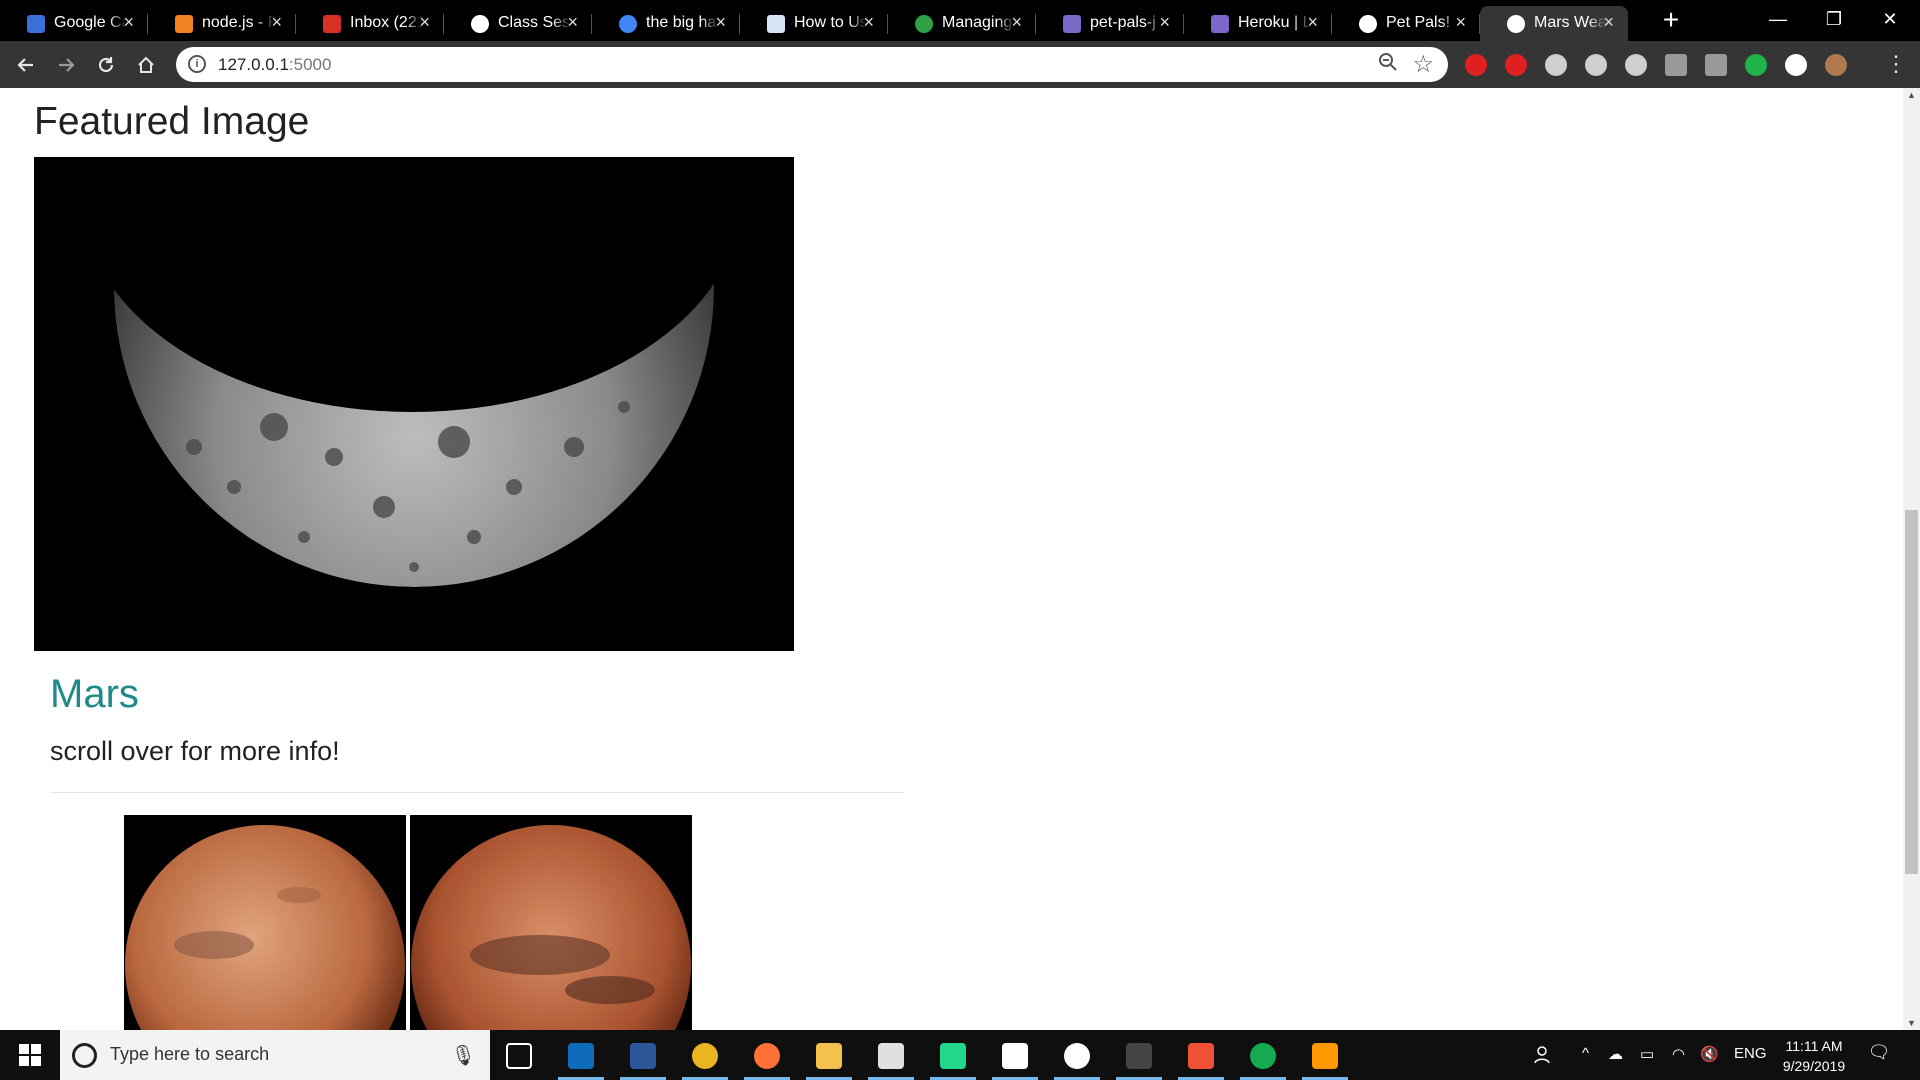 Image resolution: width=1920 pixels, height=1080 pixels. I want to click on zoom-icon, so click(1388, 65).